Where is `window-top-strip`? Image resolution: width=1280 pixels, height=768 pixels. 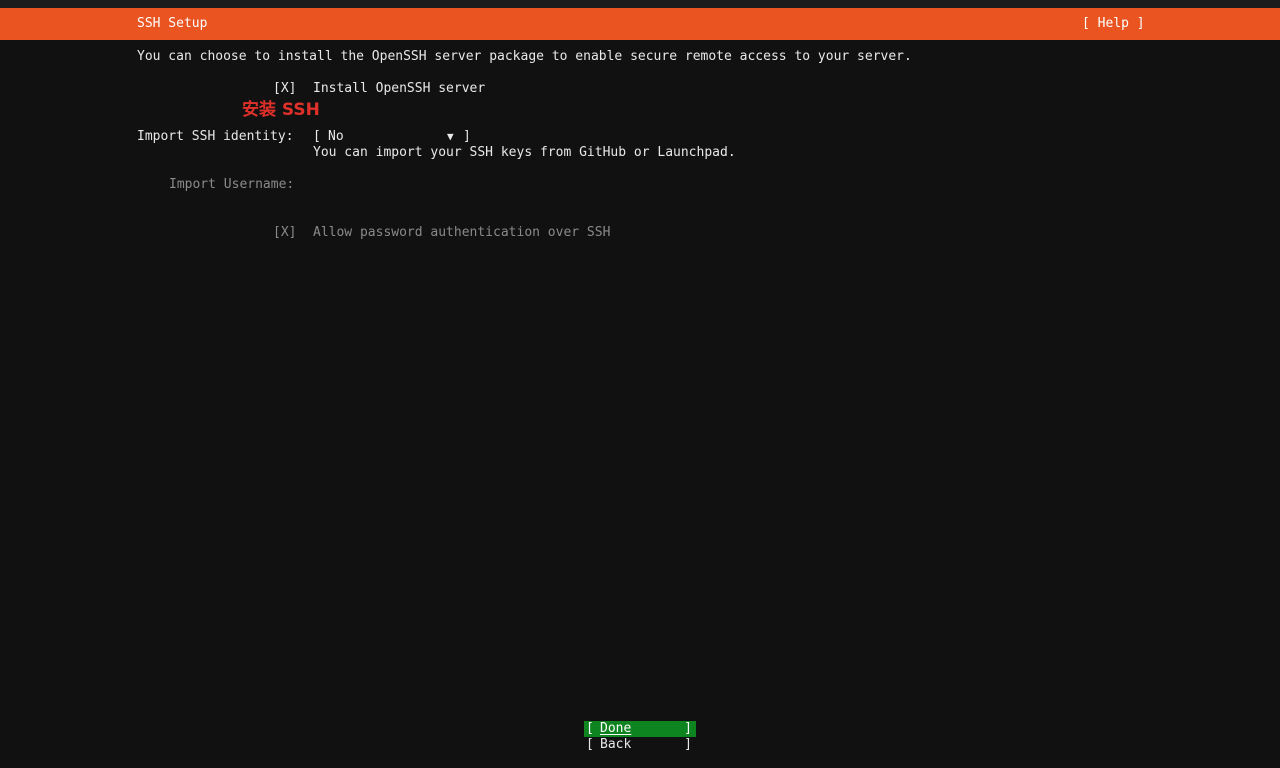 window-top-strip is located at coordinates (640, 4).